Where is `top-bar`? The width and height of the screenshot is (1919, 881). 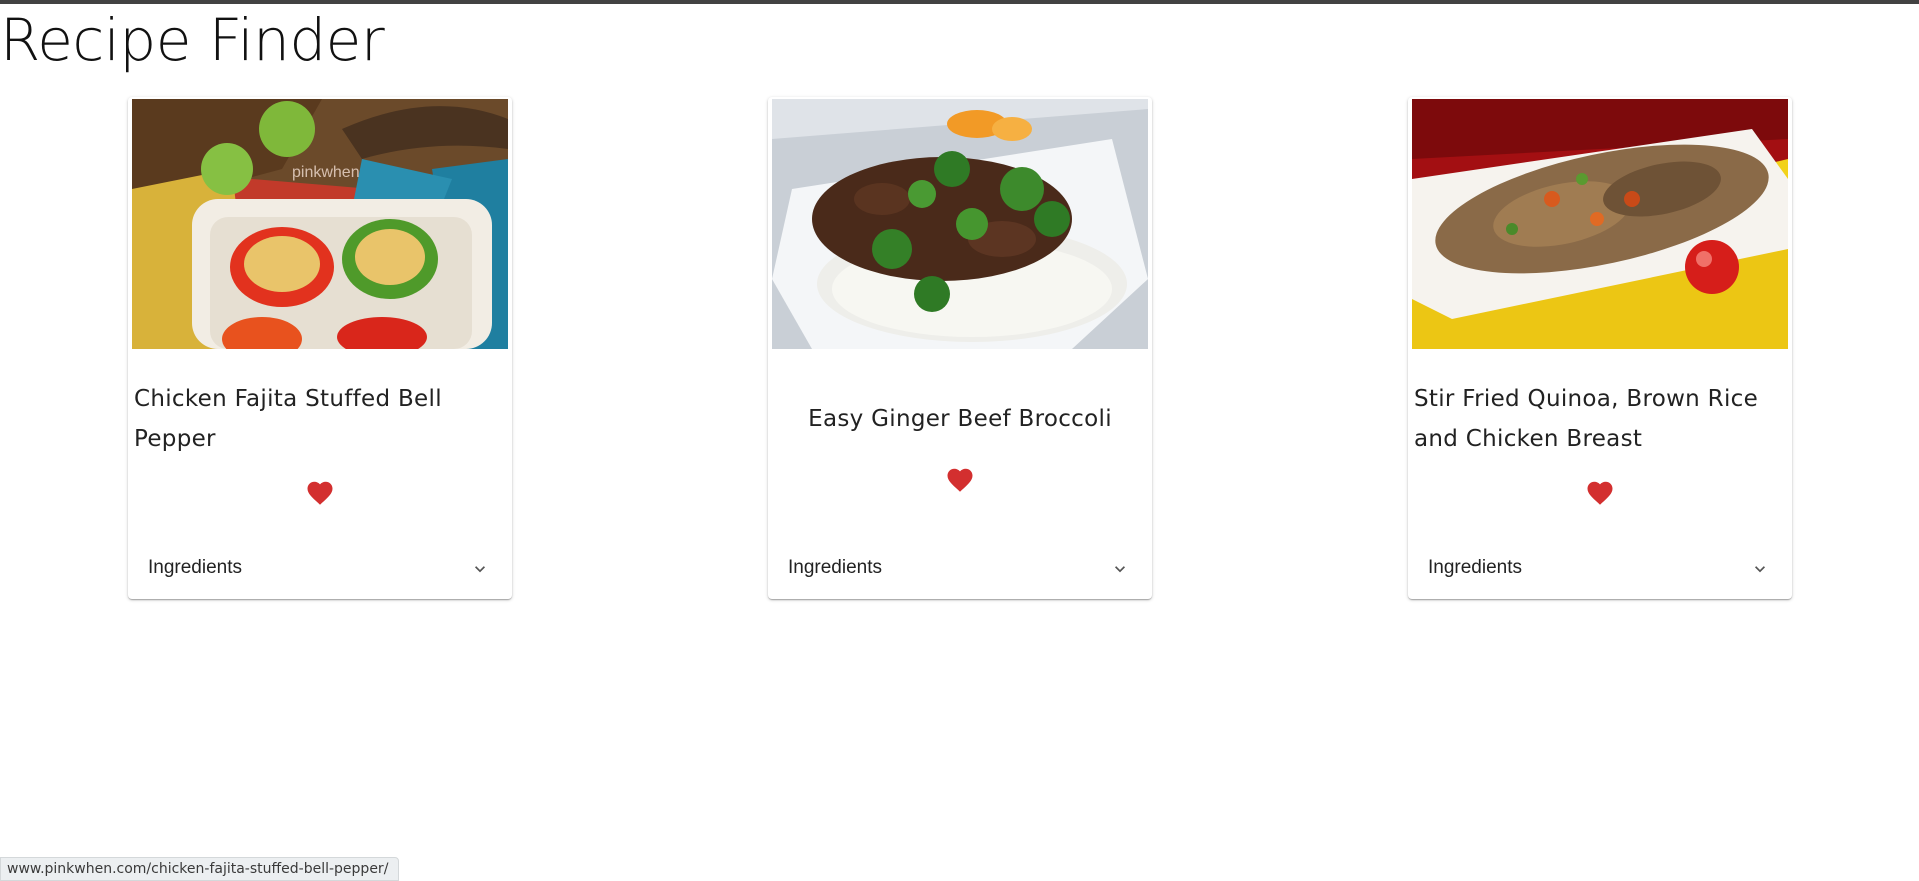 top-bar is located at coordinates (959, 2).